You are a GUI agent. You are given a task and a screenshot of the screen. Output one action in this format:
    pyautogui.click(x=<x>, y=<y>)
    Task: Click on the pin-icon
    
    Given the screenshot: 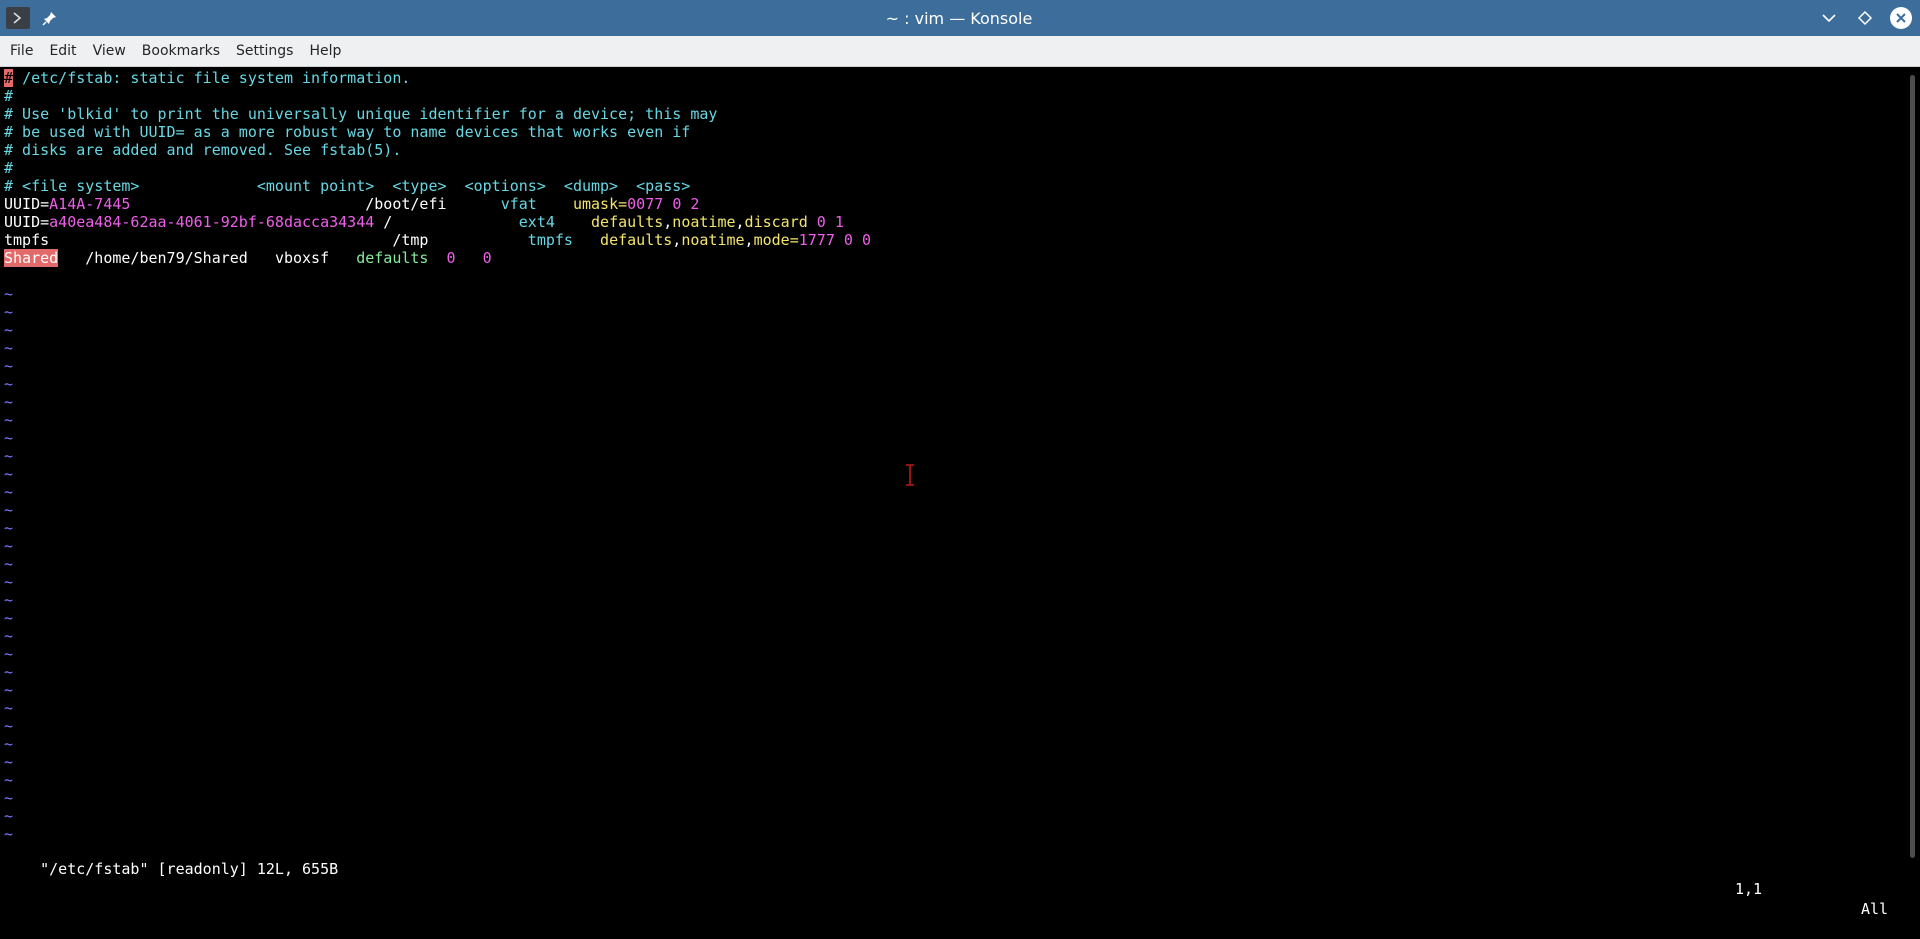 What is the action you would take?
    pyautogui.click(x=50, y=18)
    